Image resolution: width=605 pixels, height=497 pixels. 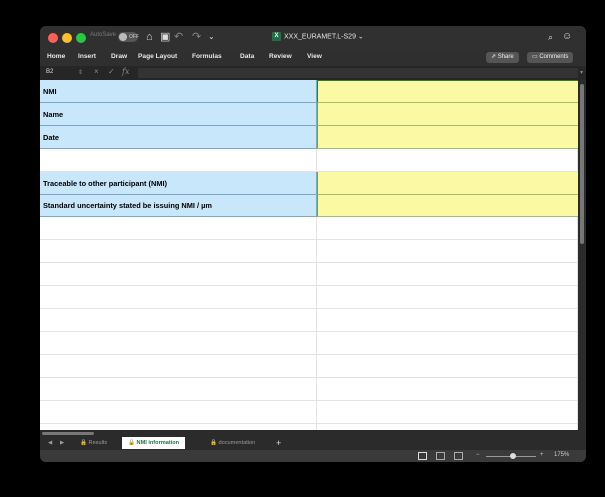 What do you see at coordinates (178, 183) in the screenshot?
I see `label-cell: Traceable to other participant (NMI)` at bounding box center [178, 183].